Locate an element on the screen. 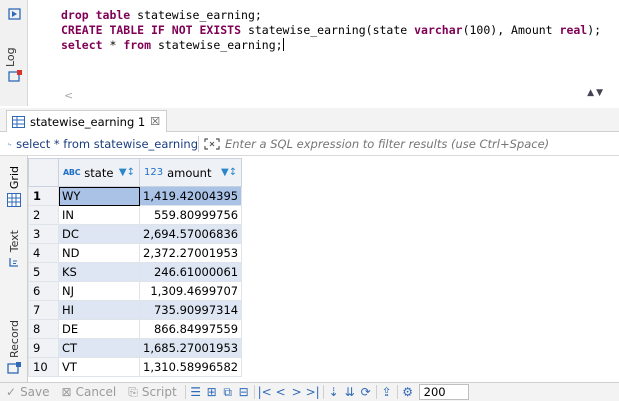 Image resolution: width=619 pixels, height=401 pixels. tab-record: Record is located at coordinates (14, 347).